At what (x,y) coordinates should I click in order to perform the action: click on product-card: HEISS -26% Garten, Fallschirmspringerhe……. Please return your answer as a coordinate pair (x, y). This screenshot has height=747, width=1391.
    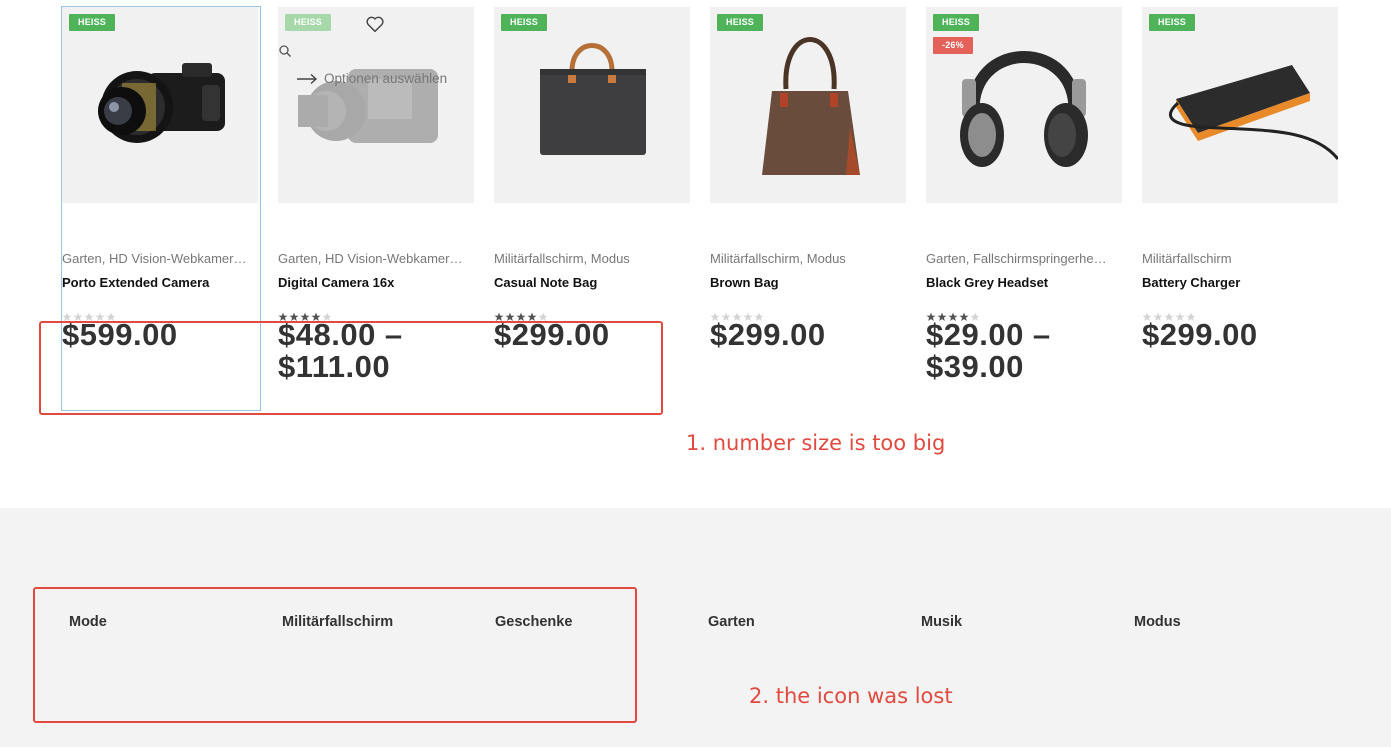
    Looking at the image, I should click on (1024, 195).